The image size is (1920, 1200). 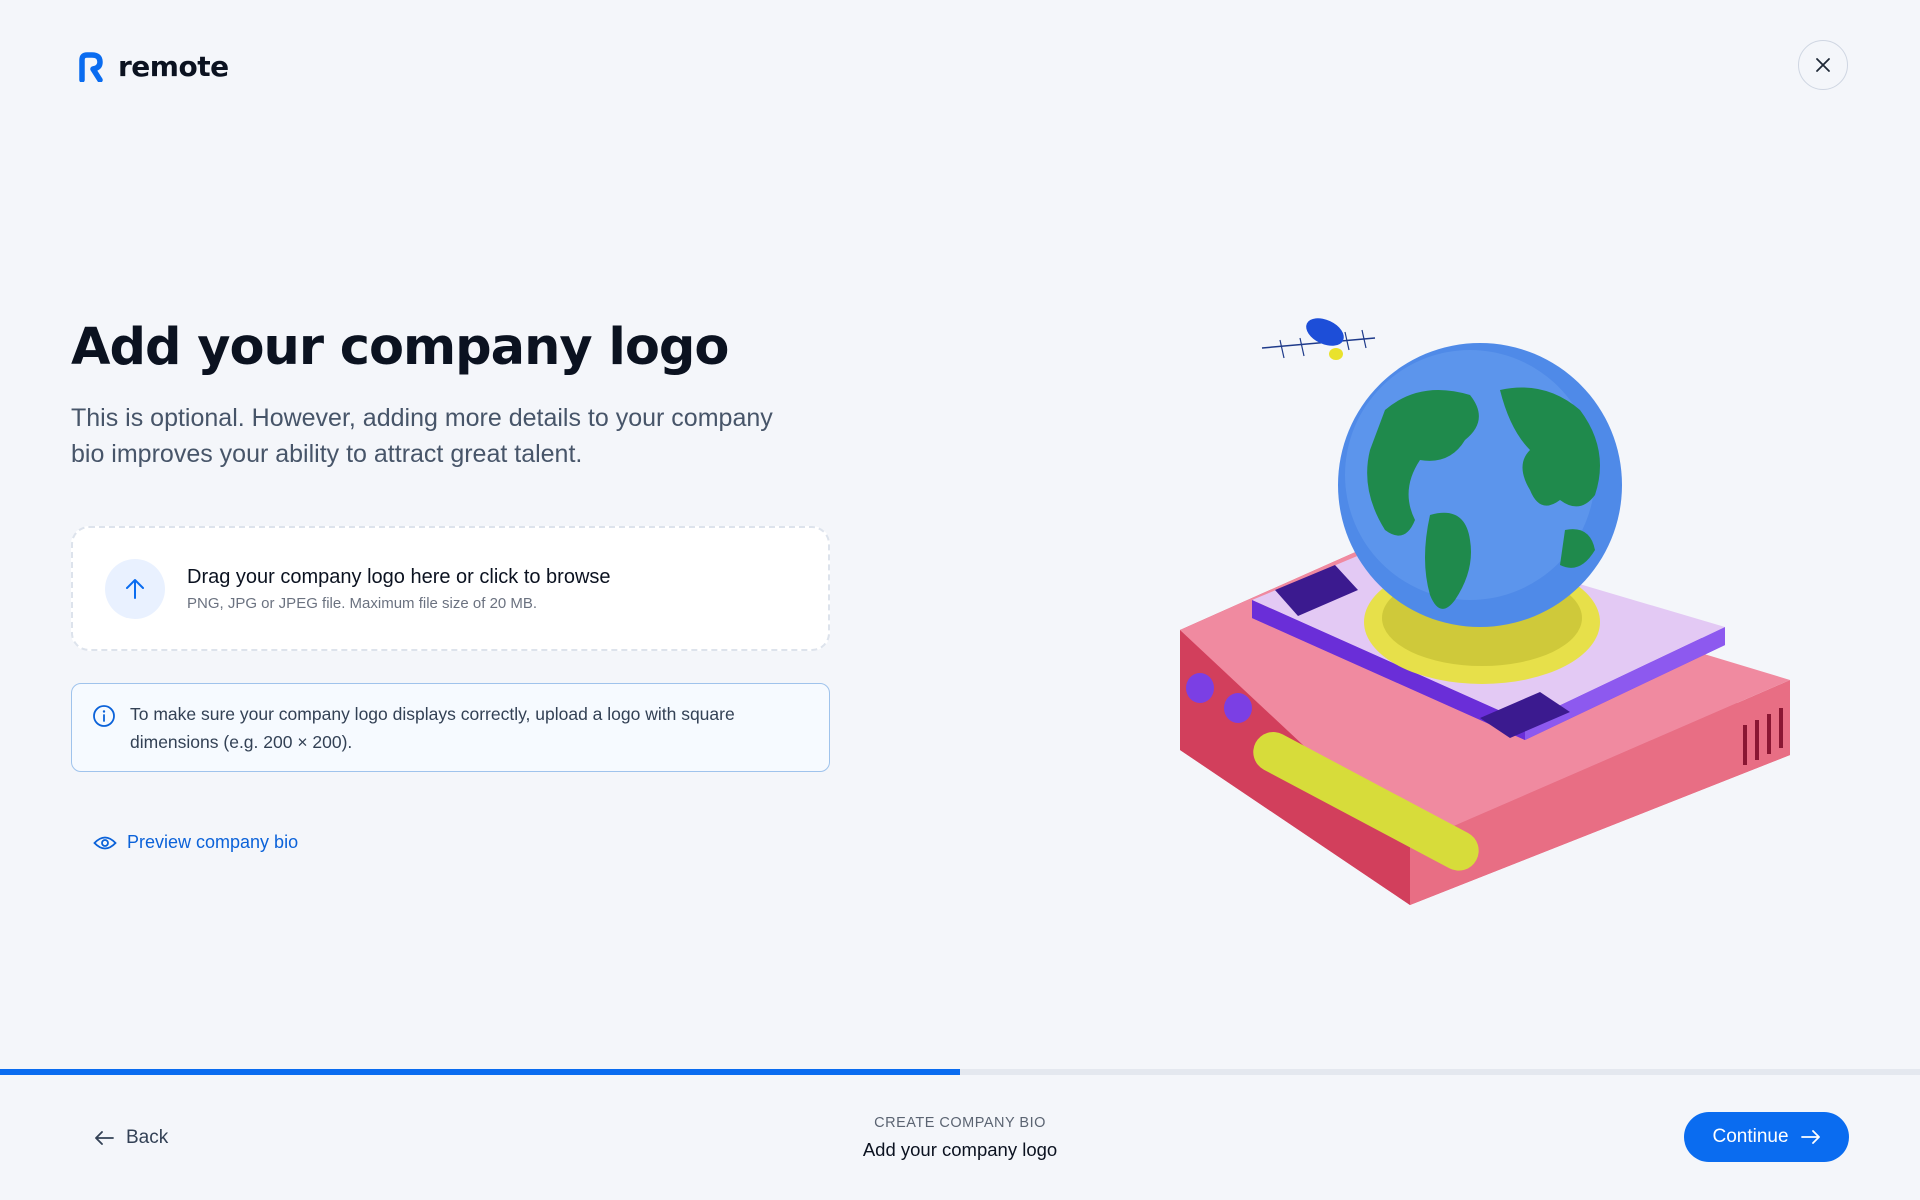 I want to click on satellite-icon, so click(x=1318, y=339).